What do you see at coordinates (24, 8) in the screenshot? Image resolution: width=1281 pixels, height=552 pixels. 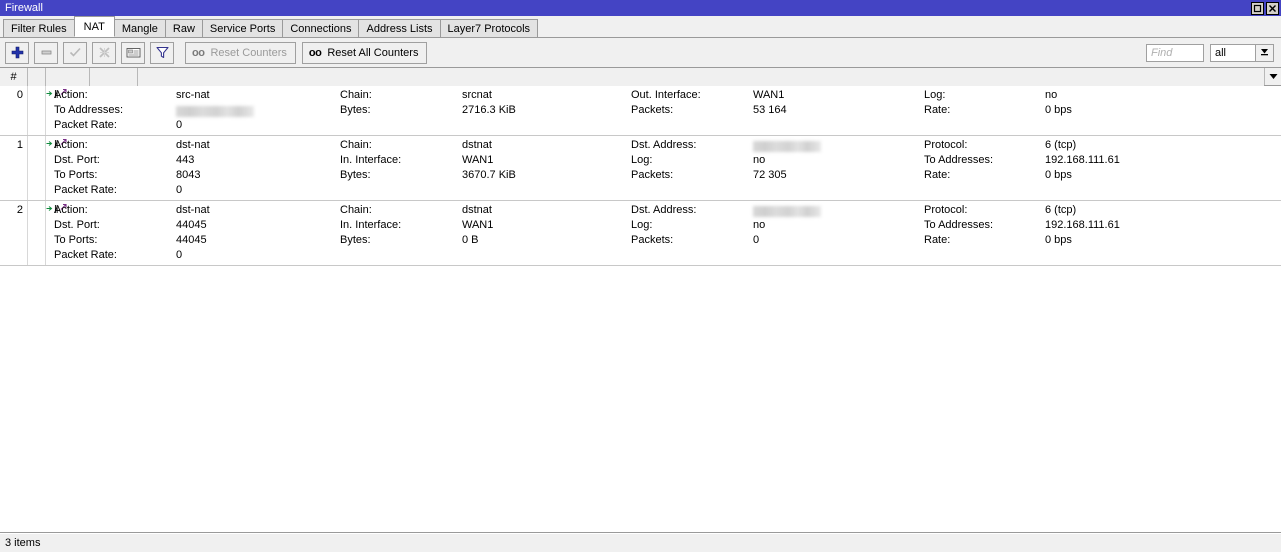 I see `window-title: Firewall` at bounding box center [24, 8].